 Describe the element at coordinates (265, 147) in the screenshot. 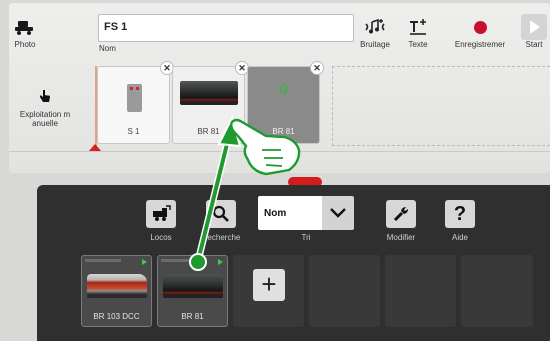

I see `pointing-hand-icon` at that location.